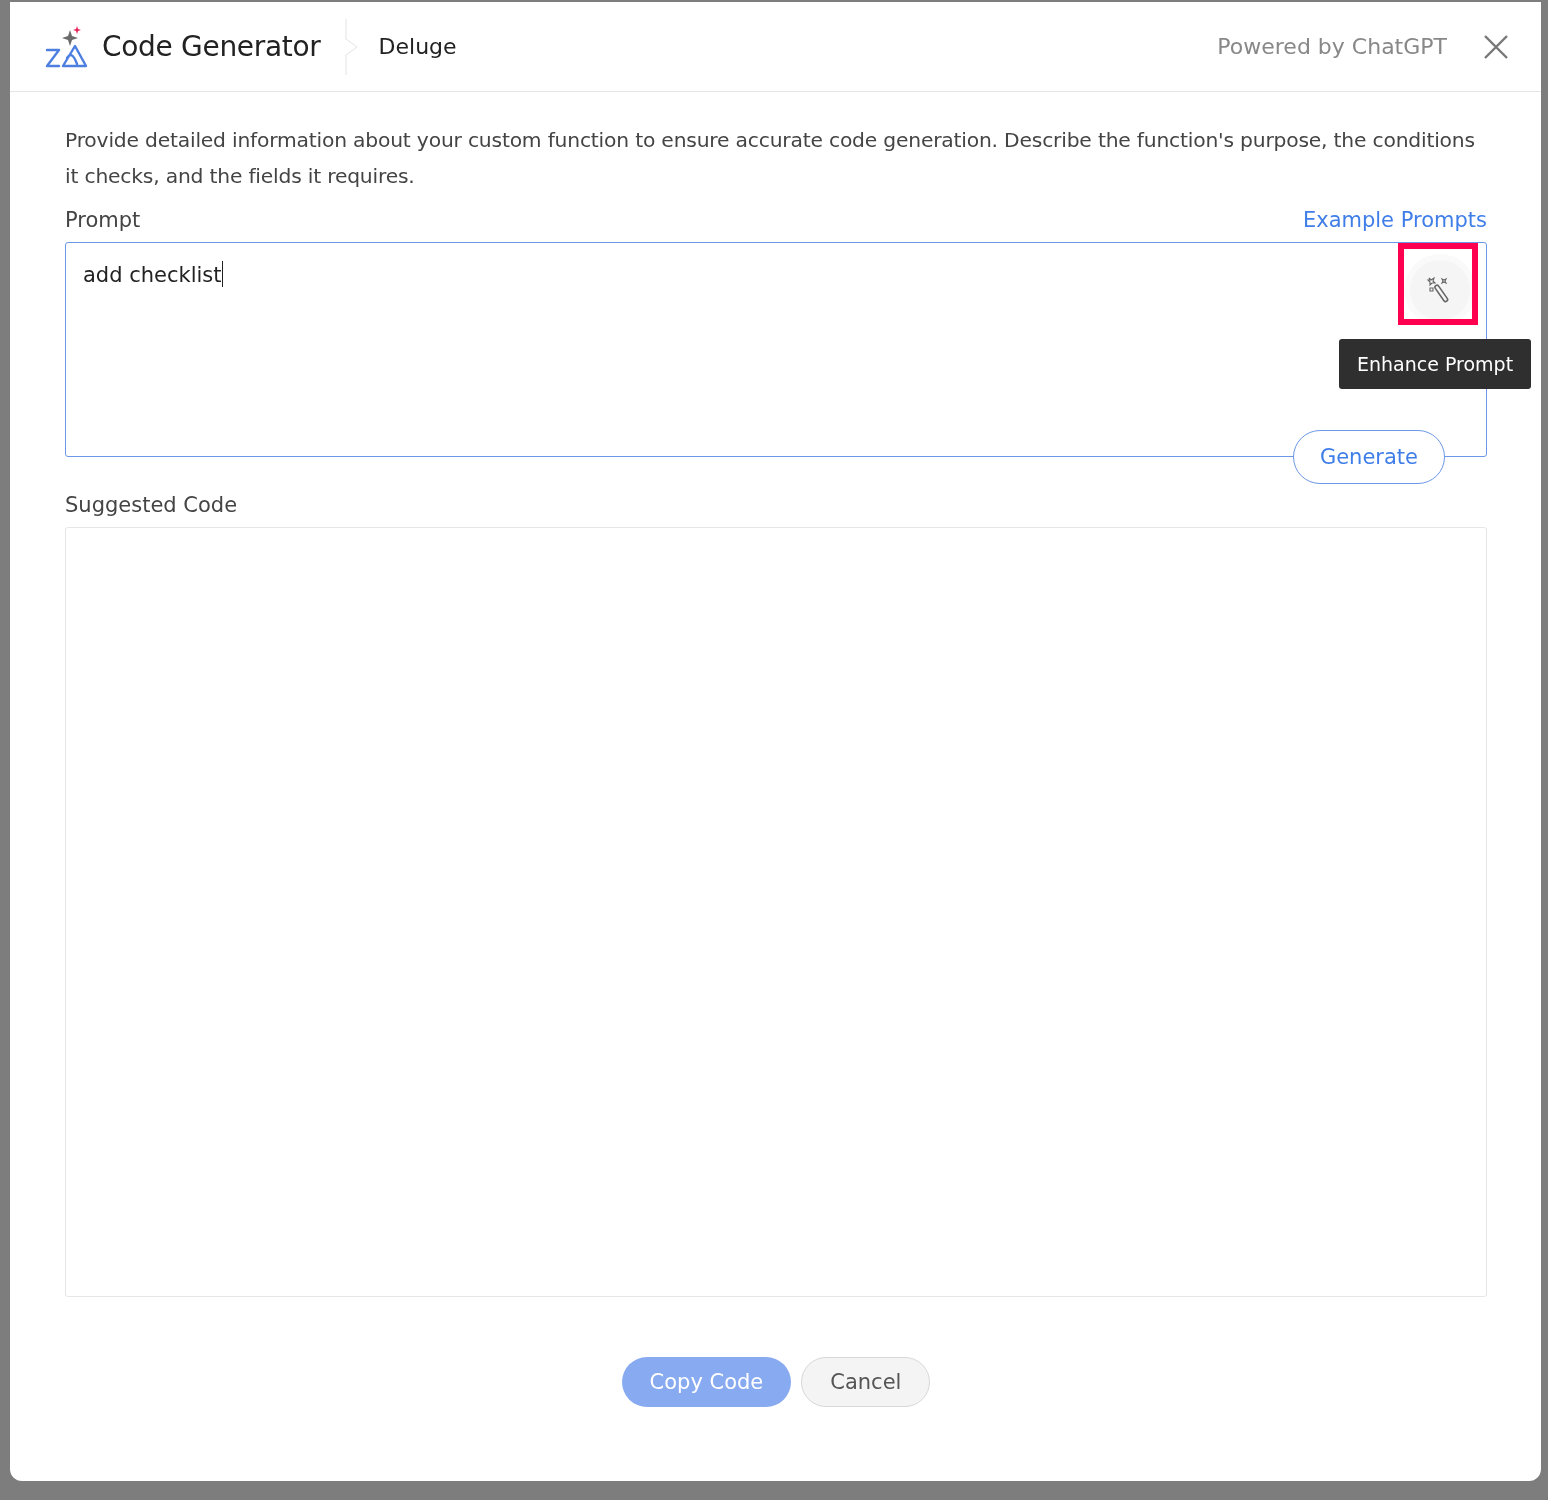  What do you see at coordinates (152, 505) in the screenshot?
I see `suggested-code-label: Suggested Code` at bounding box center [152, 505].